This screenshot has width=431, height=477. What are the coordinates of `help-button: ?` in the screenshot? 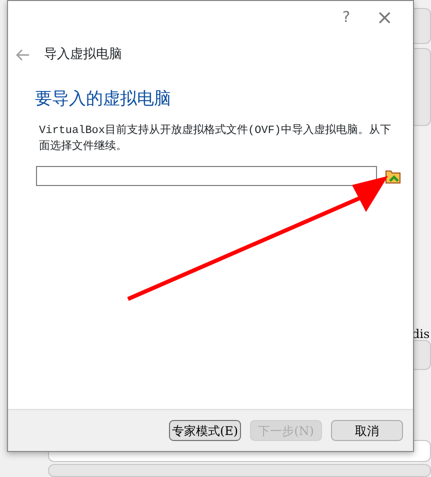 It's located at (346, 17).